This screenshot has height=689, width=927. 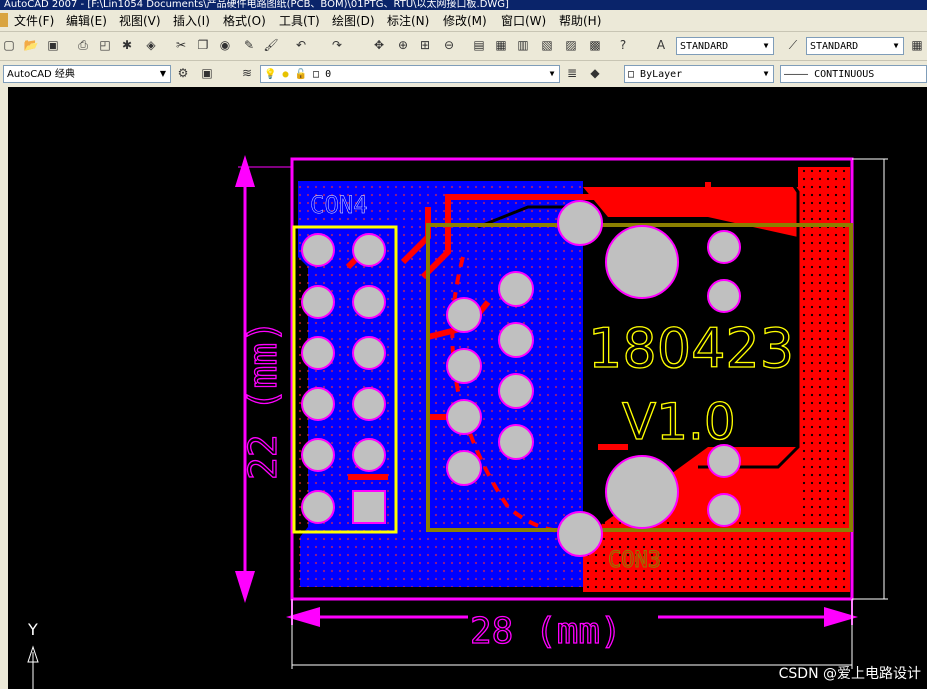 I want to click on menu-view: 视图(V), so click(x=140, y=20).